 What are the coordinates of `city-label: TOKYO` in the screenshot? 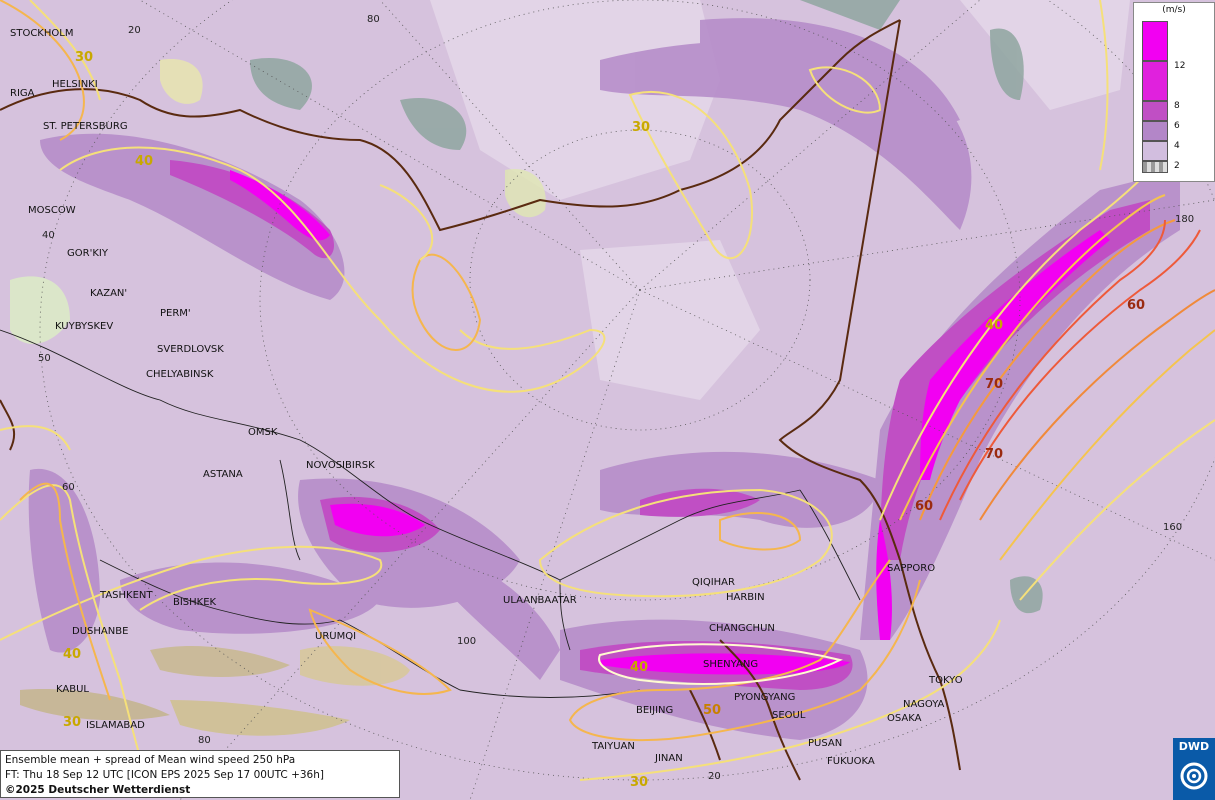 It's located at (945, 680).